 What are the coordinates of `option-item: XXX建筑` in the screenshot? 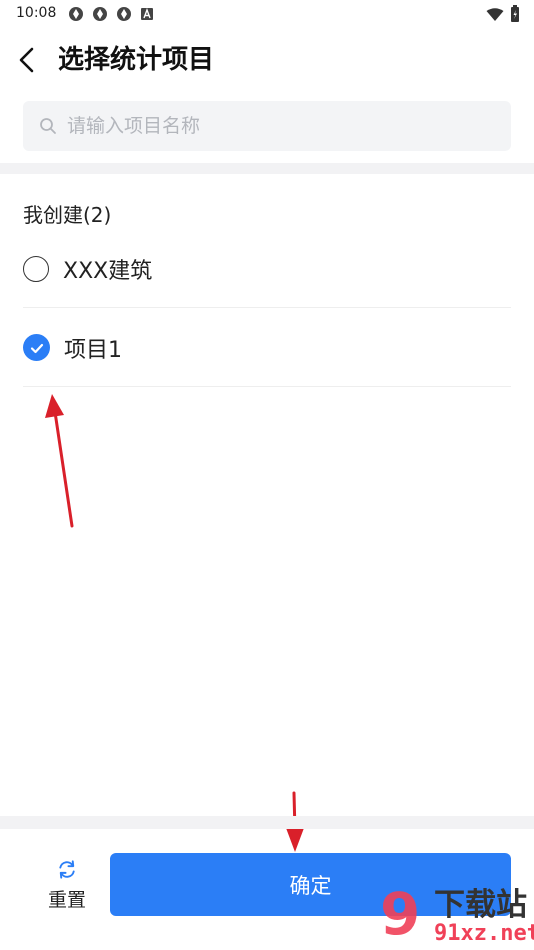 It's located at (267, 269).